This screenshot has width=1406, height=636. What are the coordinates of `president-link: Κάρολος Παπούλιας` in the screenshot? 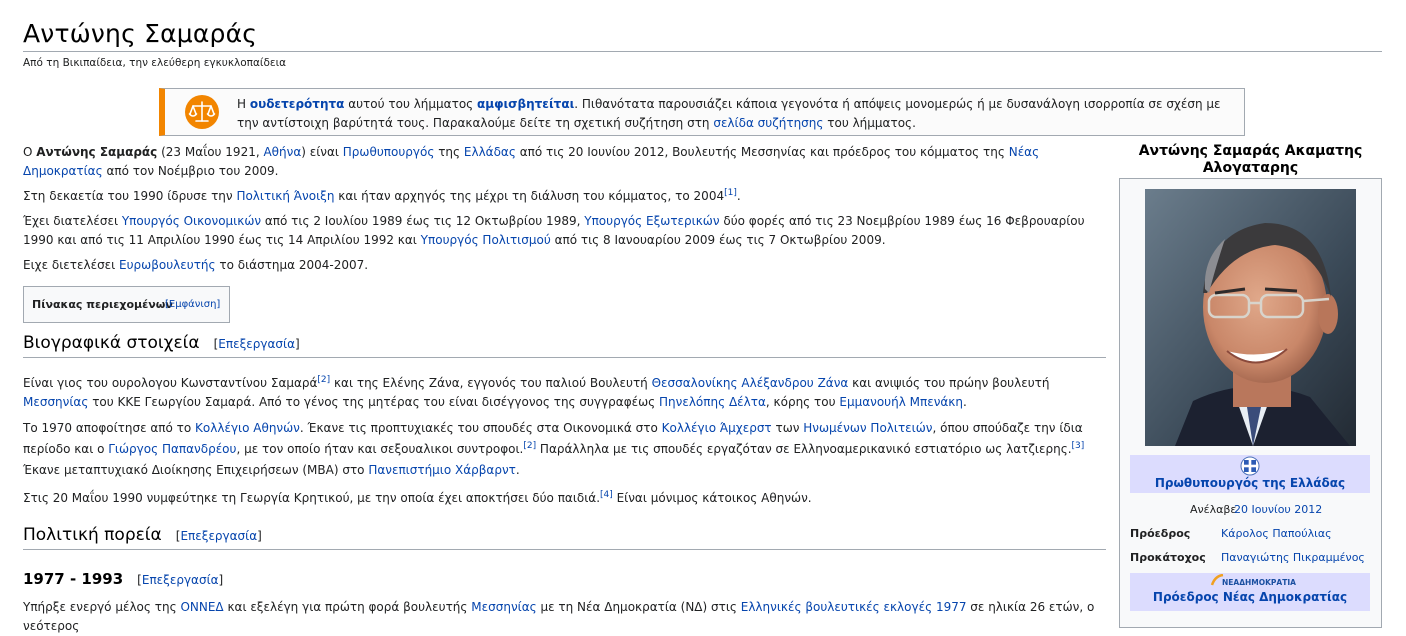 It's located at (1276, 533).